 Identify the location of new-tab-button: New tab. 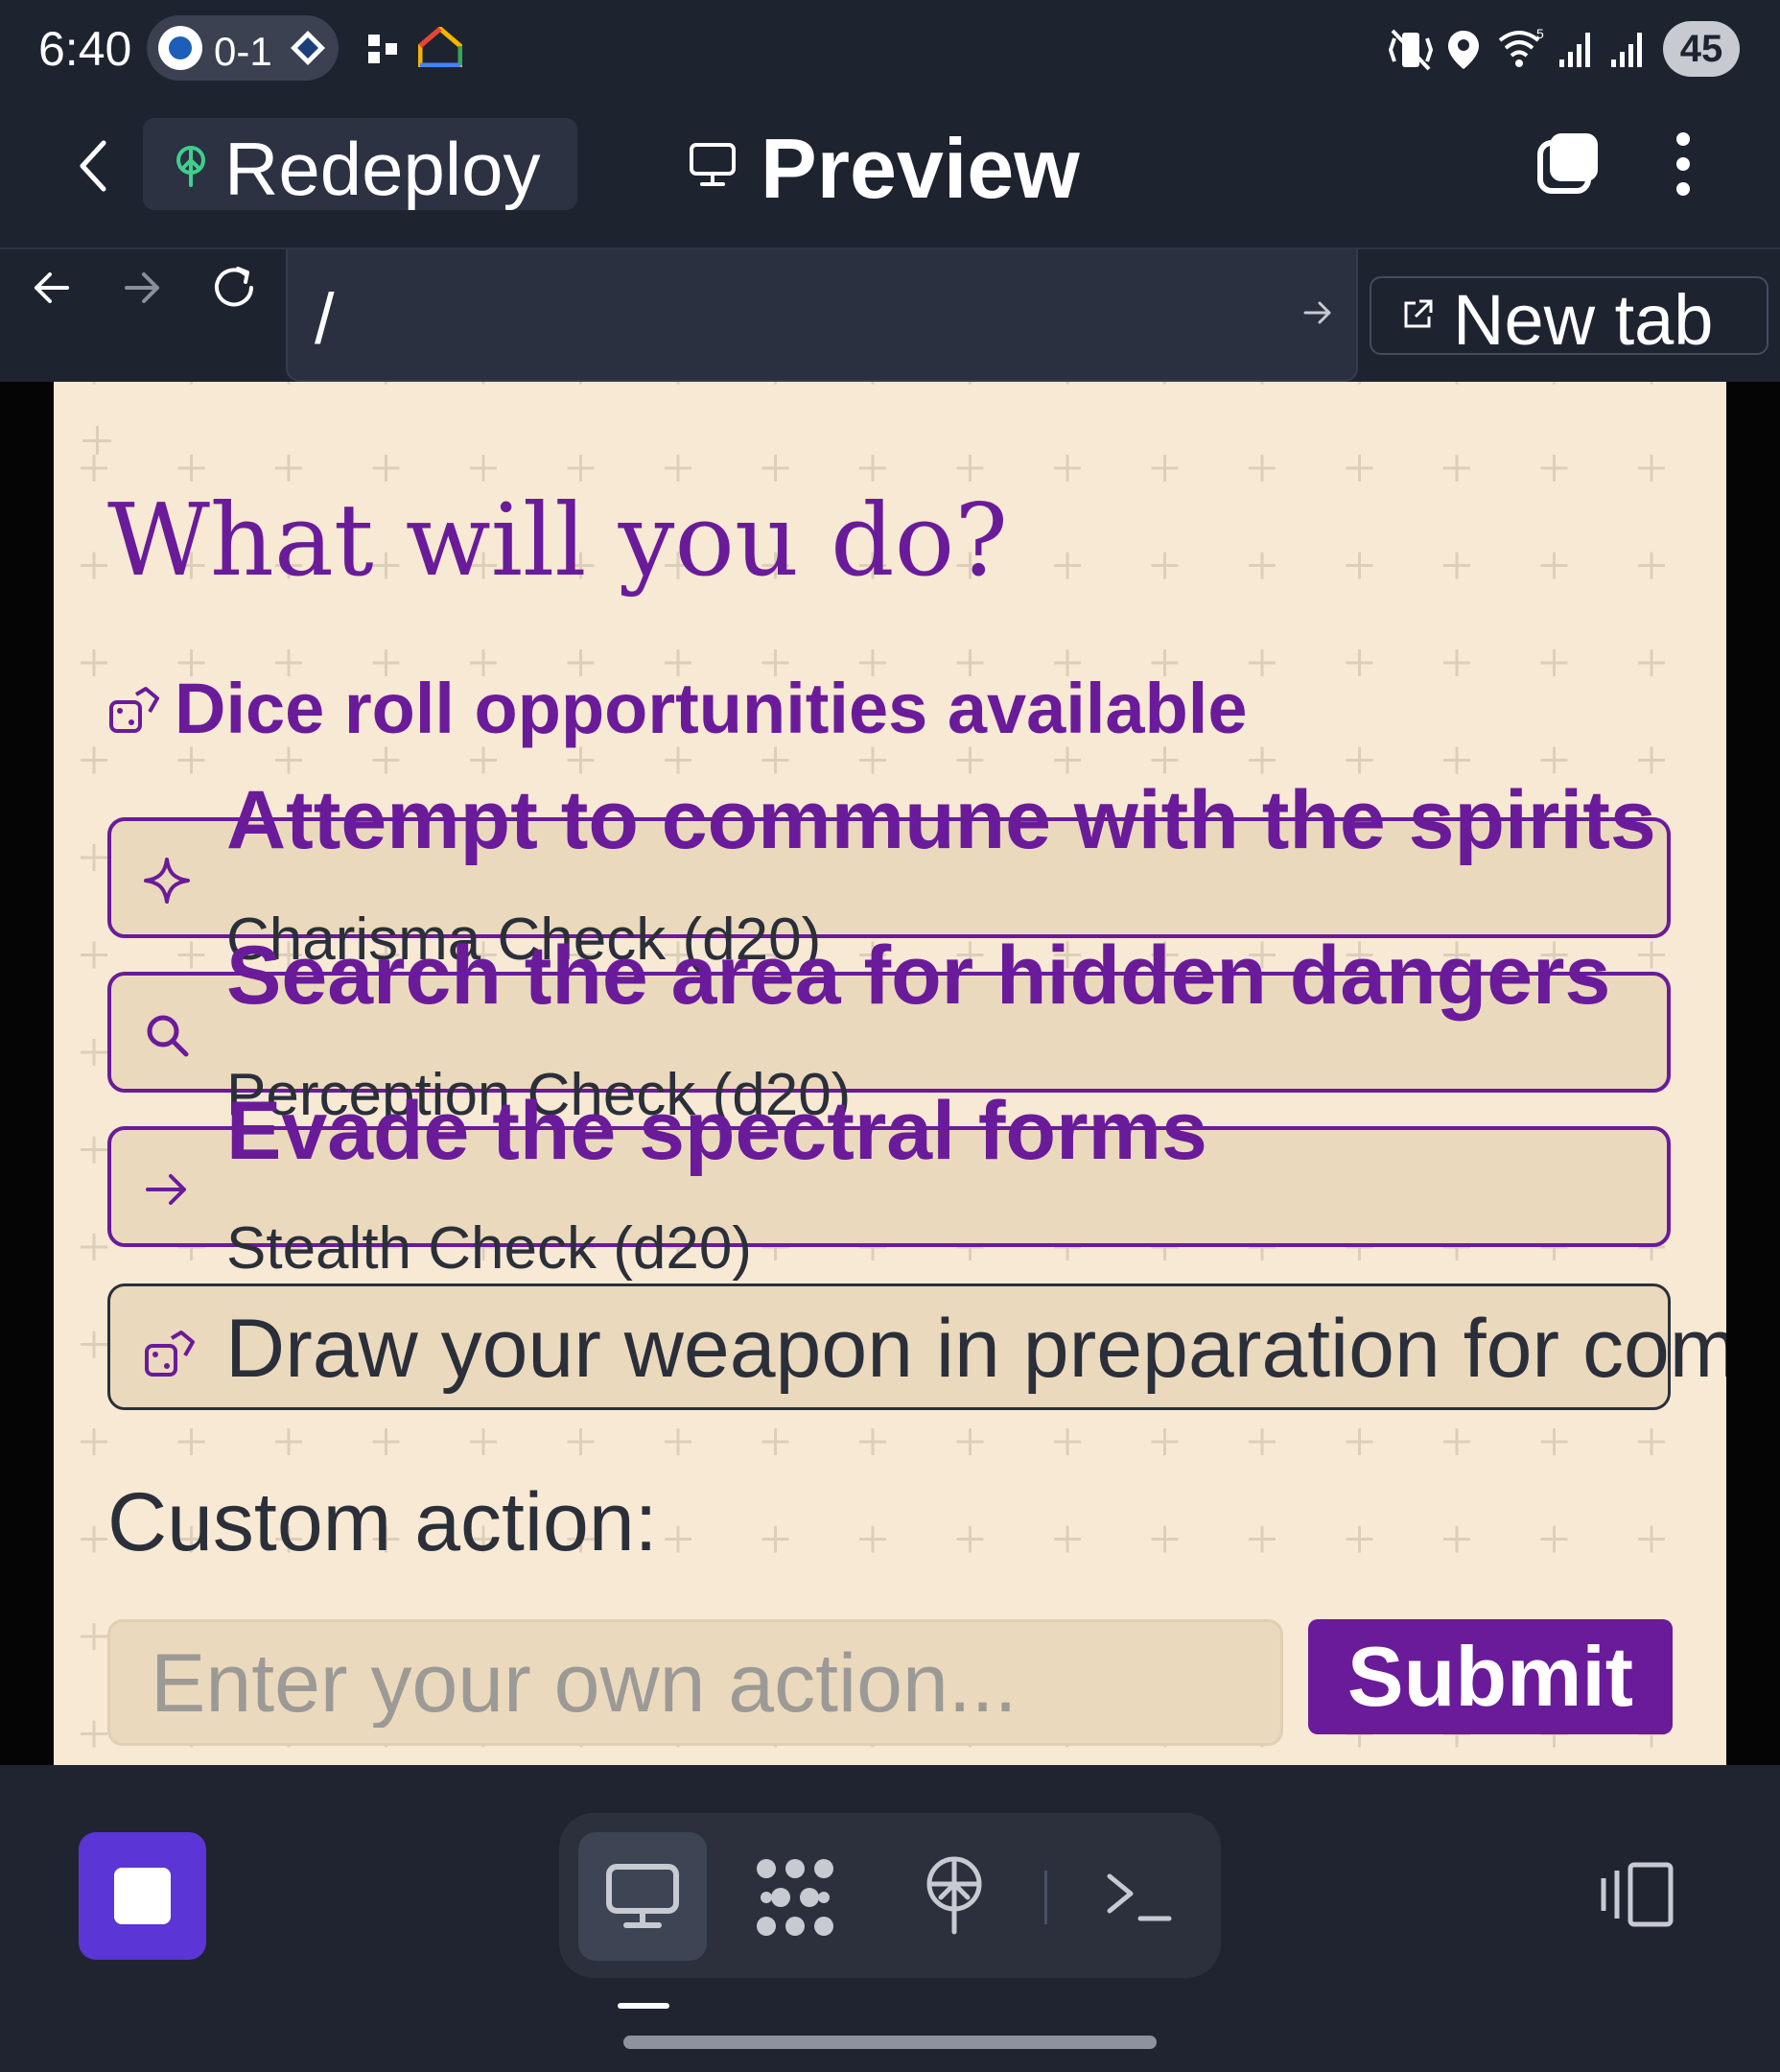
(1569, 318).